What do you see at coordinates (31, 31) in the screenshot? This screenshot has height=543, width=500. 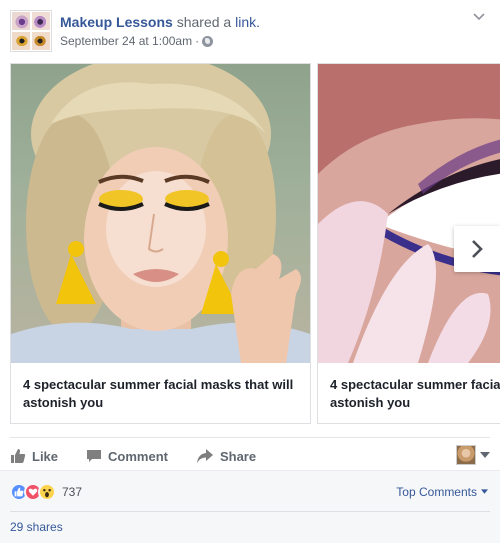 I see `page-avatar` at bounding box center [31, 31].